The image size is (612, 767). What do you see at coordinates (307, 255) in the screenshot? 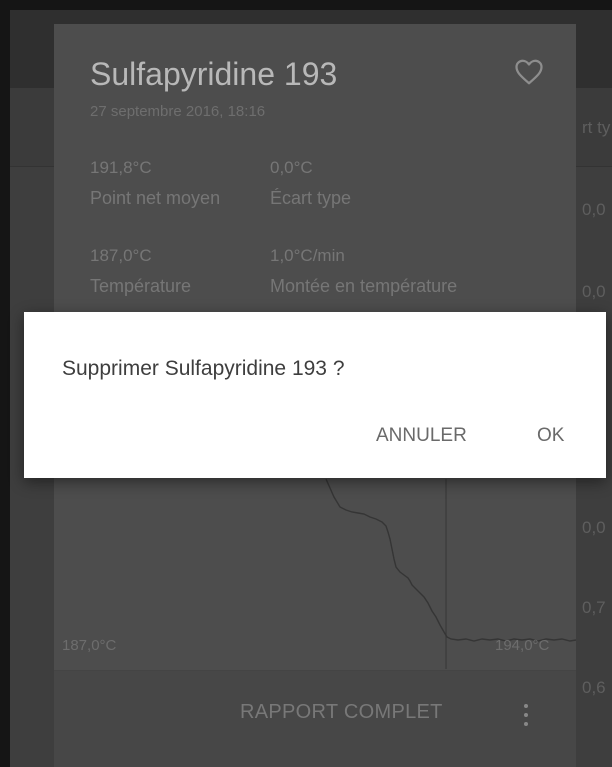
I see `ramp-rate-value: 1,0°C/min` at bounding box center [307, 255].